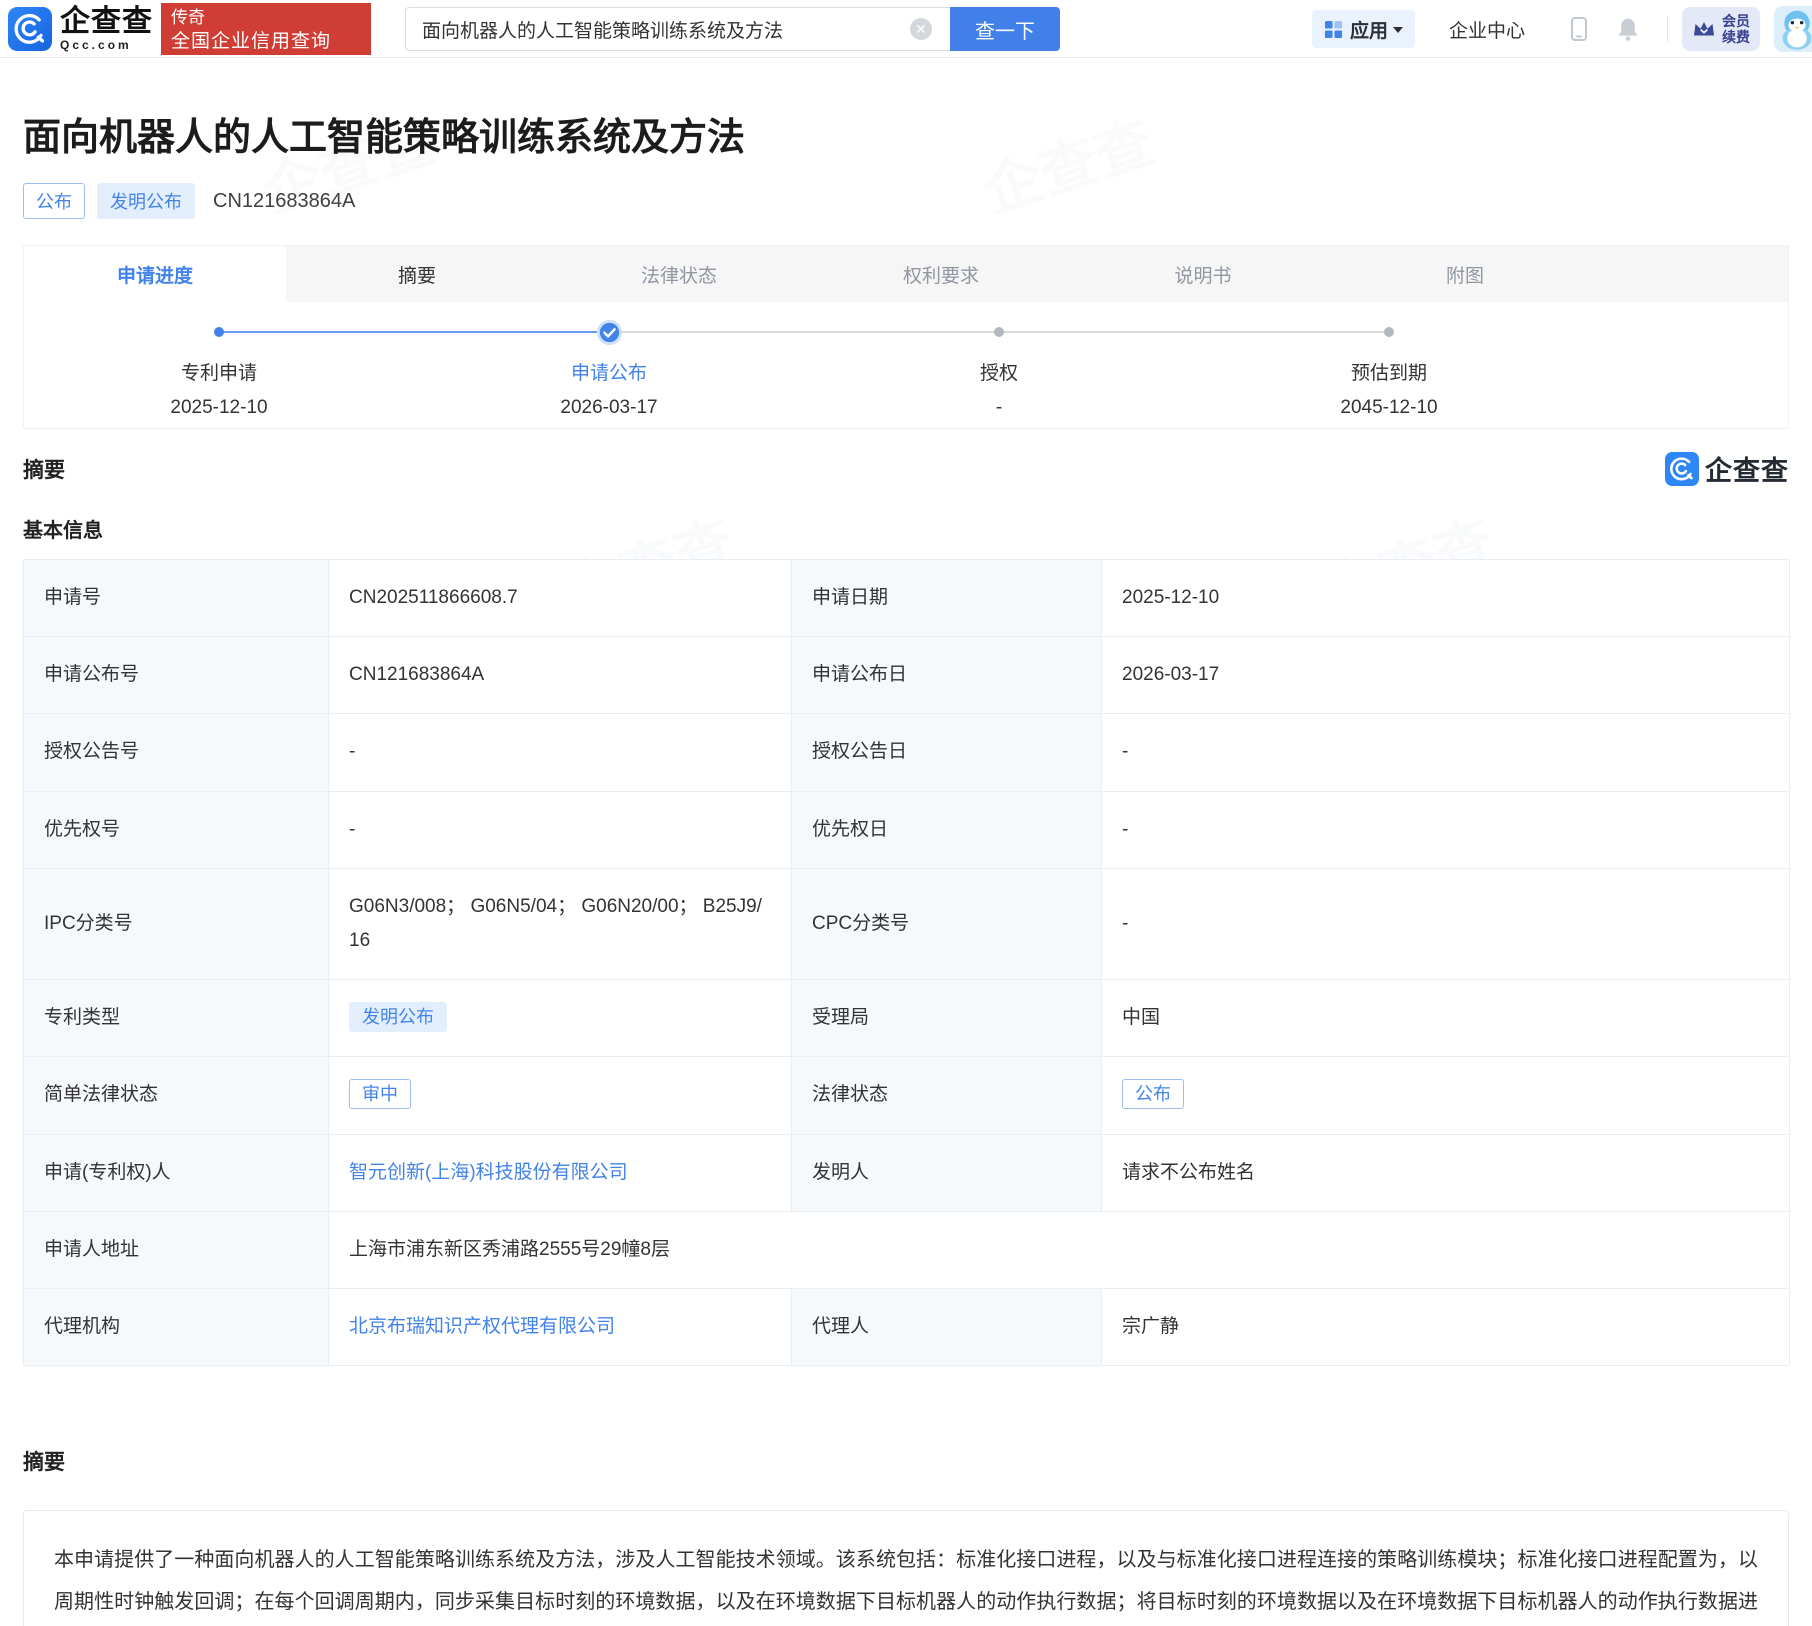 The width and height of the screenshot is (1812, 1626). Describe the element at coordinates (1487, 29) in the screenshot. I see `enterprise-center-link: 企业中心` at that location.